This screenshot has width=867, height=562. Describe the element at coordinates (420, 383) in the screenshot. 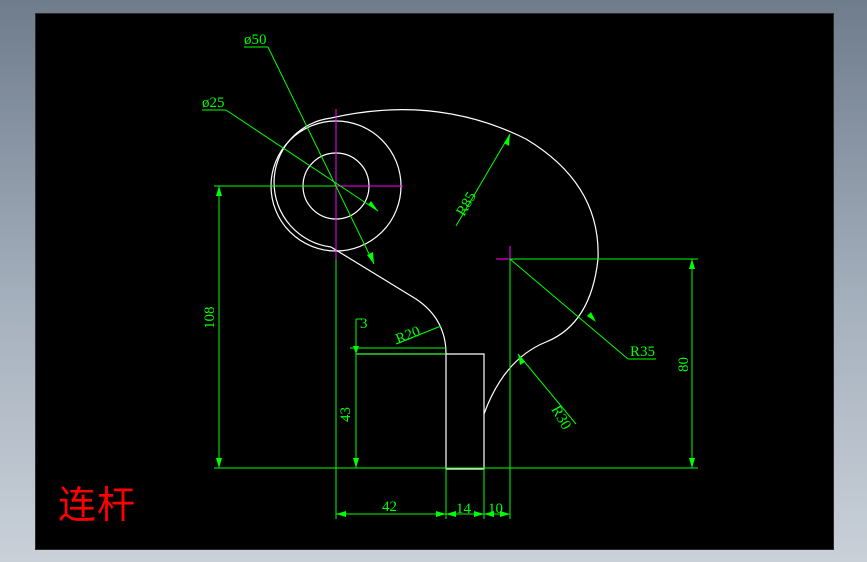

I see `slot-edge` at that location.